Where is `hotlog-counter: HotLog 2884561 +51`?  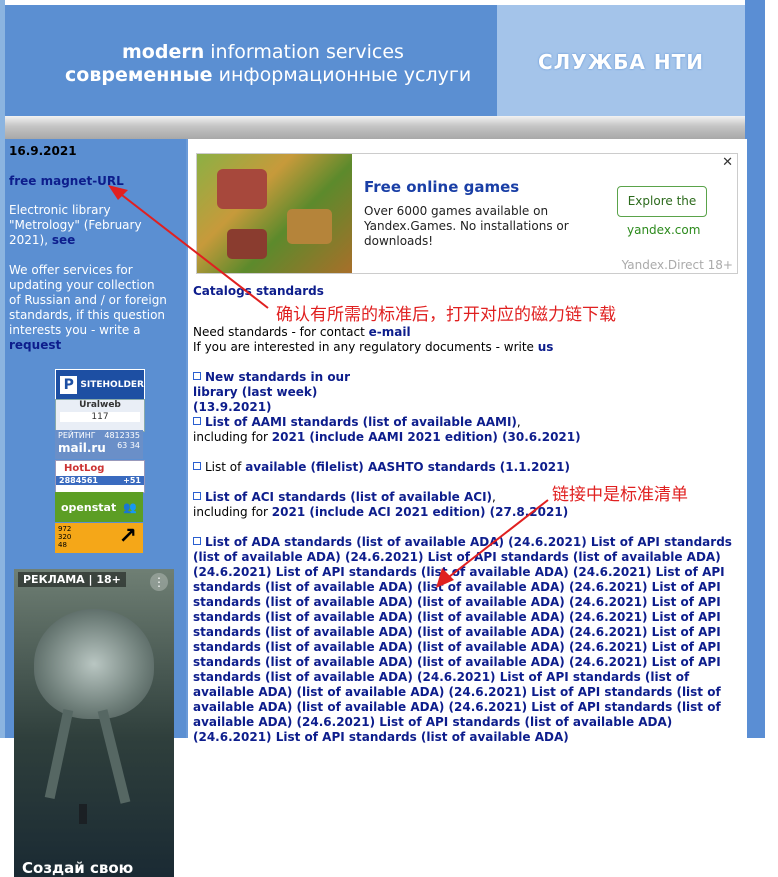 hotlog-counter: HotLog 2884561 +51 is located at coordinates (100, 476).